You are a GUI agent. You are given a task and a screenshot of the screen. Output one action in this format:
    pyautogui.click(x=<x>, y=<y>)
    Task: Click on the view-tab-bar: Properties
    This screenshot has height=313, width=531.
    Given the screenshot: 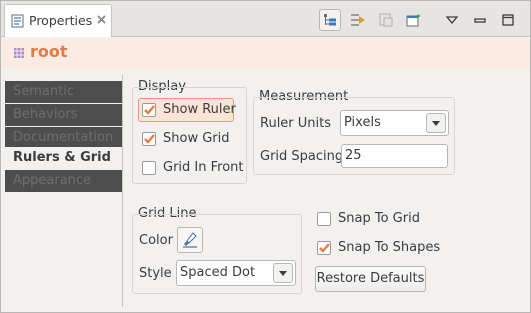 What is the action you would take?
    pyautogui.click(x=265, y=19)
    